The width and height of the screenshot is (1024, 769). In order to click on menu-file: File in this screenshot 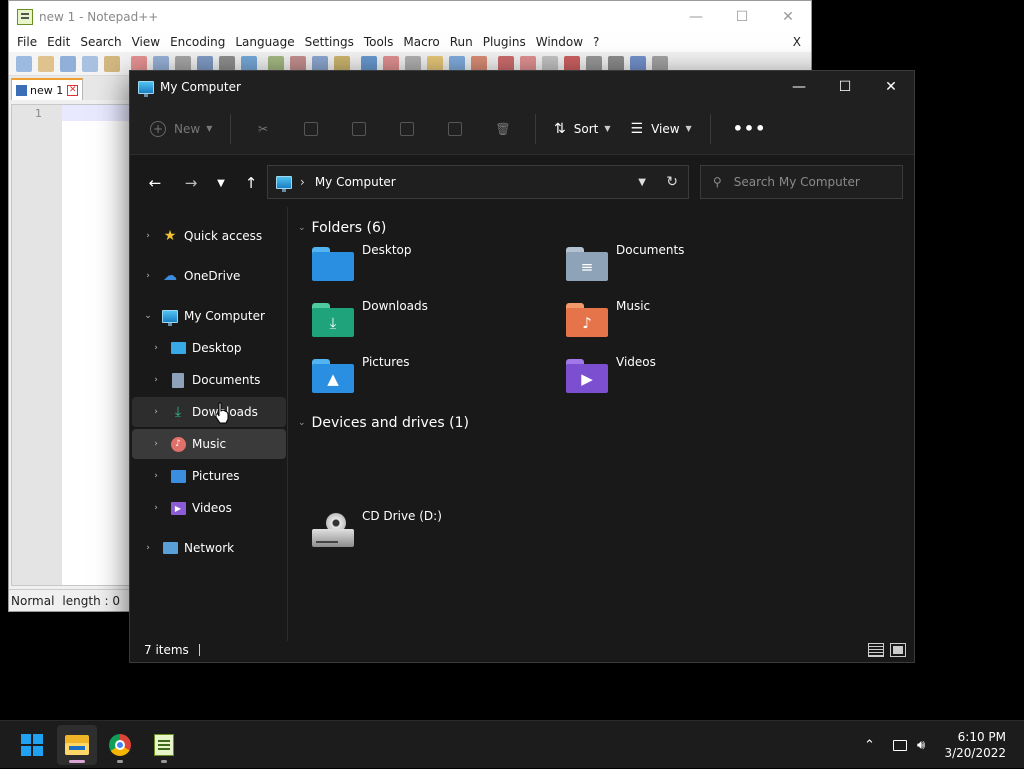, I will do `click(28, 42)`.